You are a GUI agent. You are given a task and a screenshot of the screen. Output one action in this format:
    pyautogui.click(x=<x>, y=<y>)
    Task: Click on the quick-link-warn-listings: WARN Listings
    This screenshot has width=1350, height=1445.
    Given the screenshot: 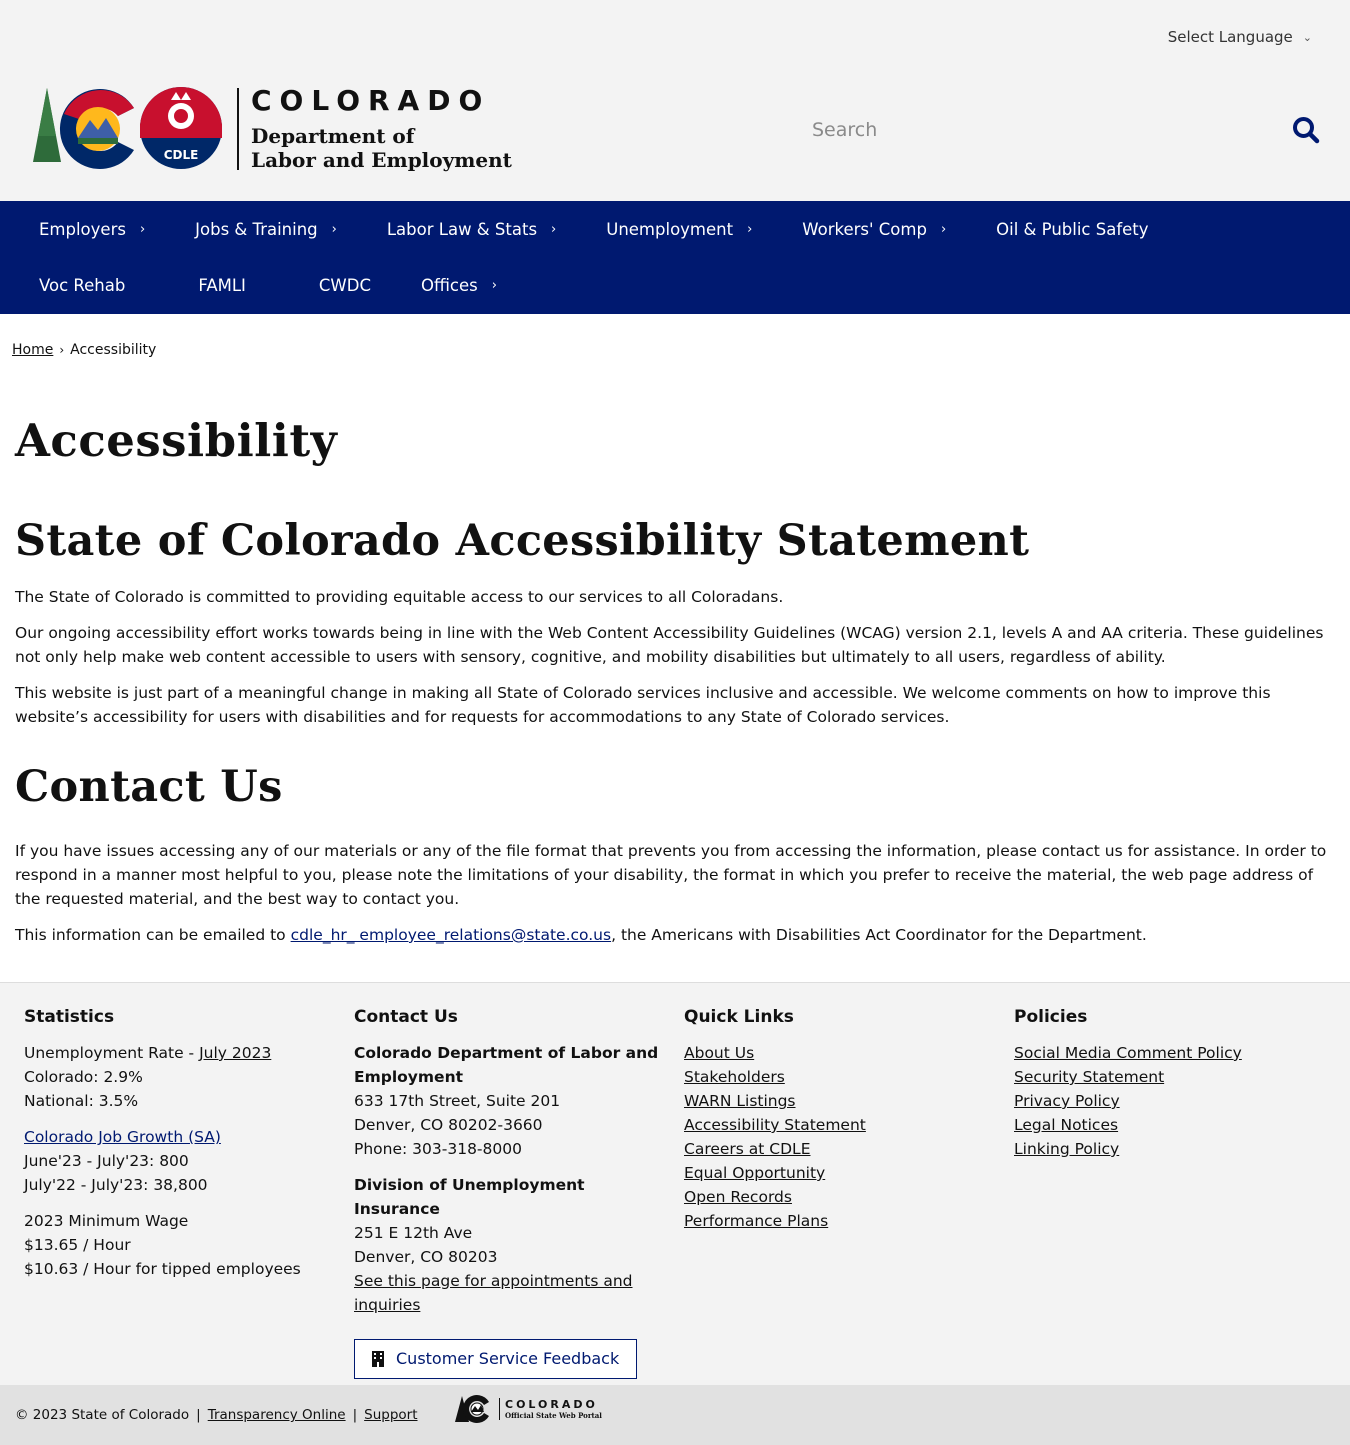 What is the action you would take?
    pyautogui.click(x=839, y=1101)
    